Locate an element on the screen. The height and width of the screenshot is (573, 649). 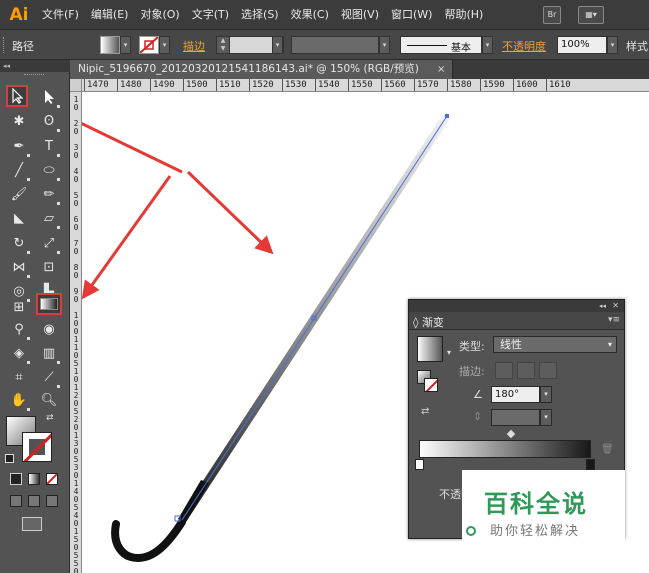
gradient-tool-icon is located at coordinates (49, 304).